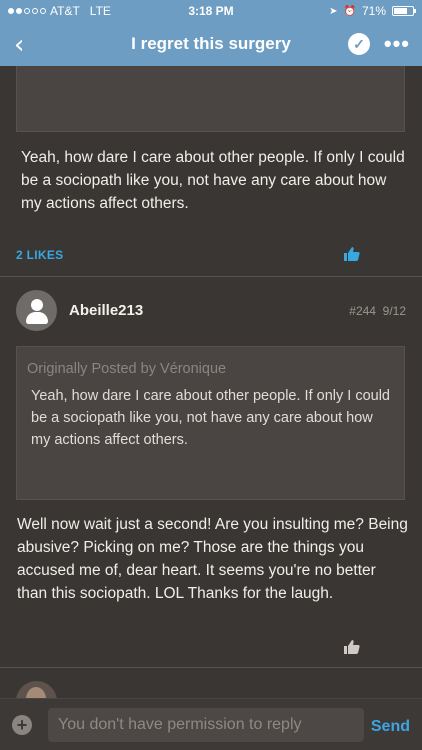  What do you see at coordinates (404, 11) in the screenshot?
I see `battery-icon` at bounding box center [404, 11].